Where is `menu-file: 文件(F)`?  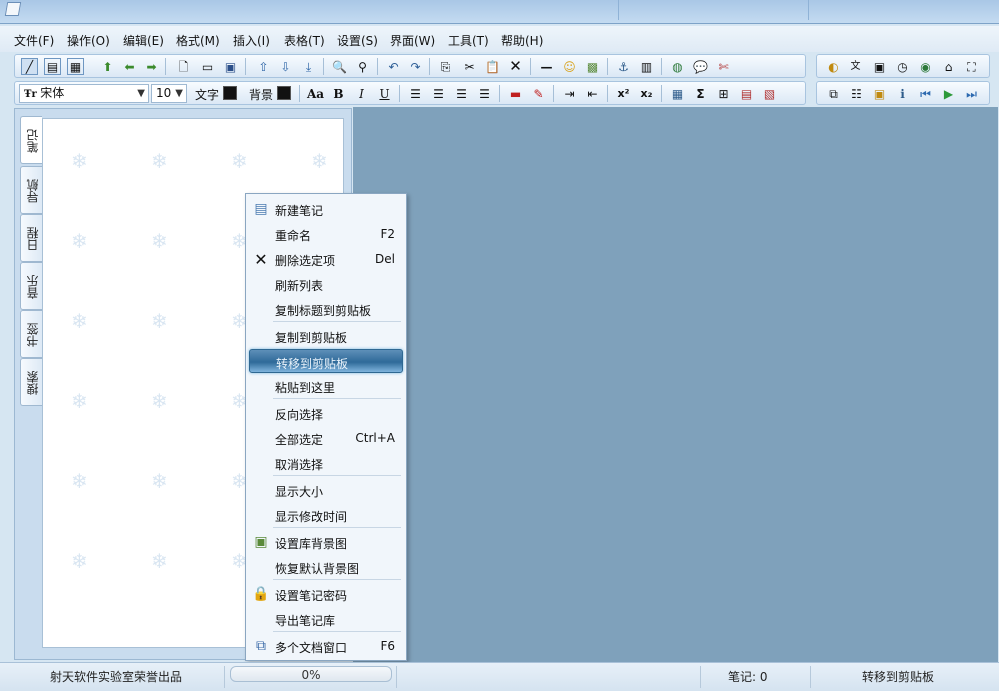
menu-file: 文件(F) is located at coordinates (34, 40).